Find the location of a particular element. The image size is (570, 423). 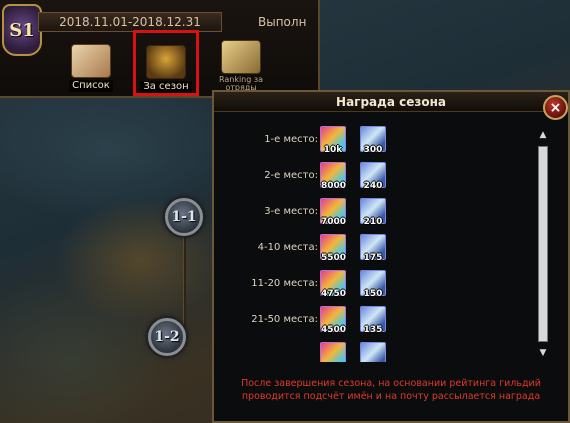

scroll-down-icon: ▼ is located at coordinates (543, 353).